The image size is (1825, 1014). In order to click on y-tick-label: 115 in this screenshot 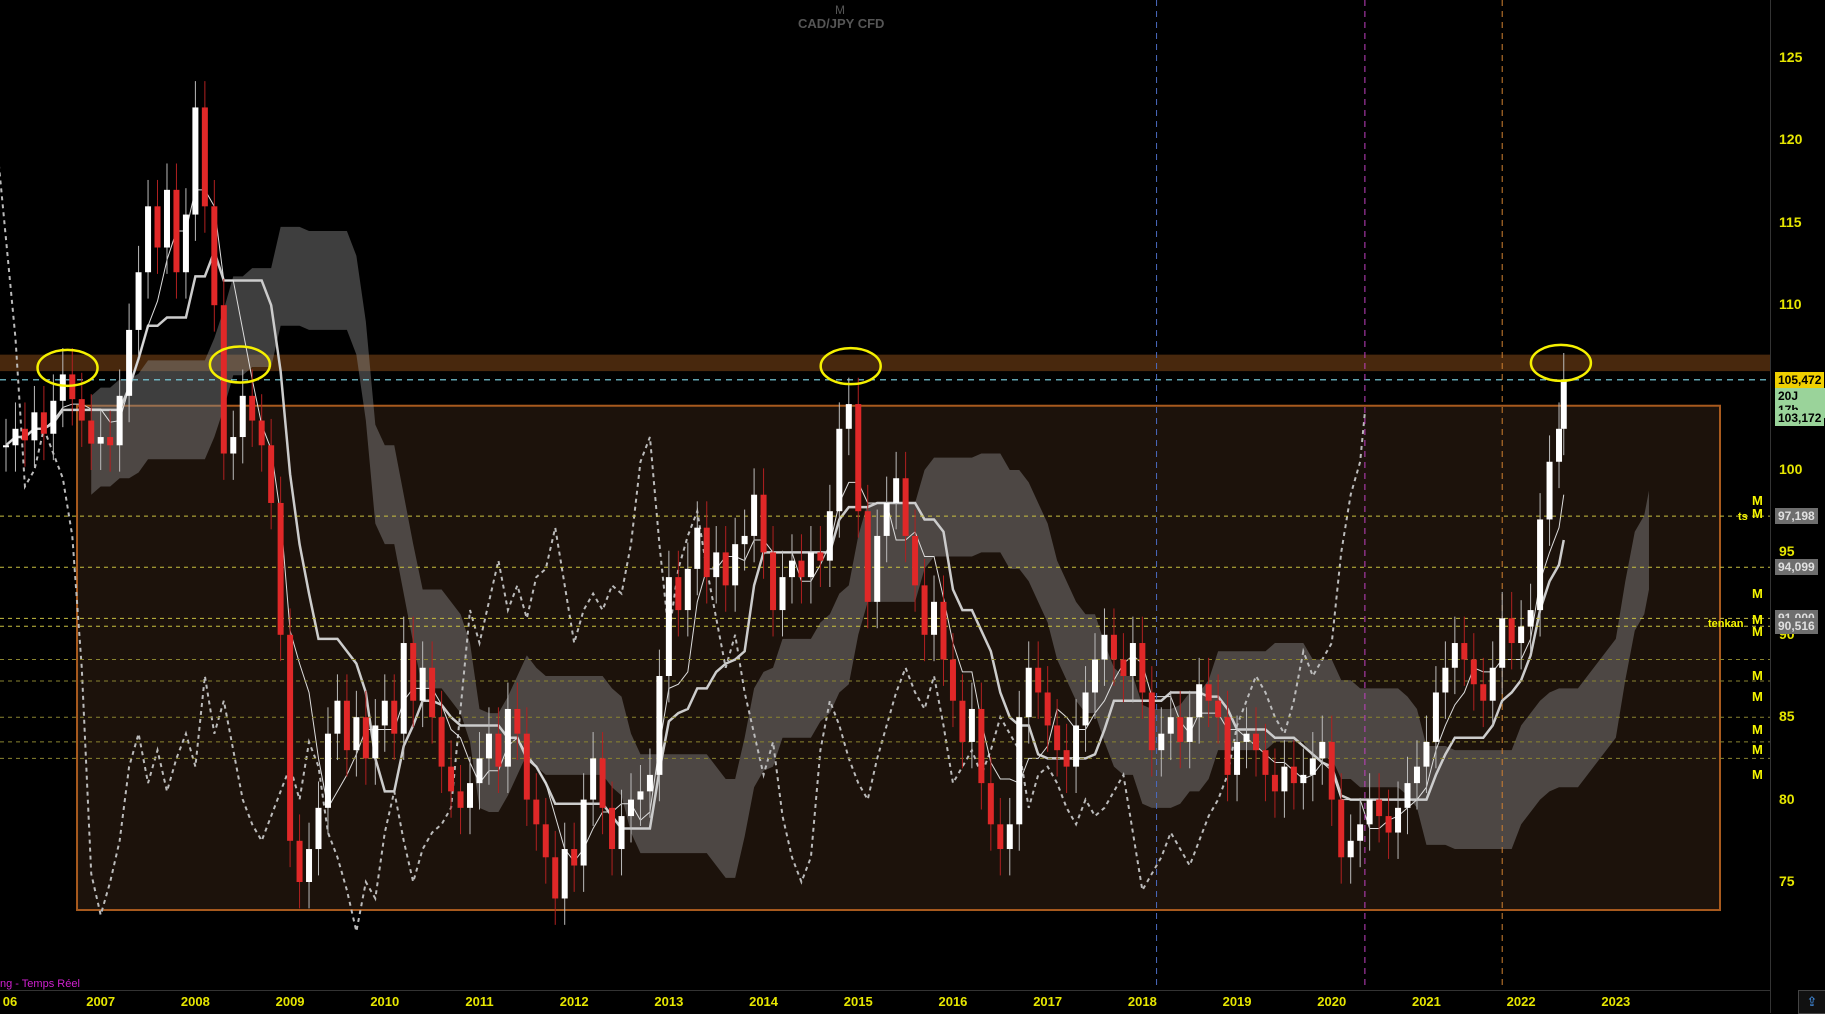, I will do `click(1790, 221)`.